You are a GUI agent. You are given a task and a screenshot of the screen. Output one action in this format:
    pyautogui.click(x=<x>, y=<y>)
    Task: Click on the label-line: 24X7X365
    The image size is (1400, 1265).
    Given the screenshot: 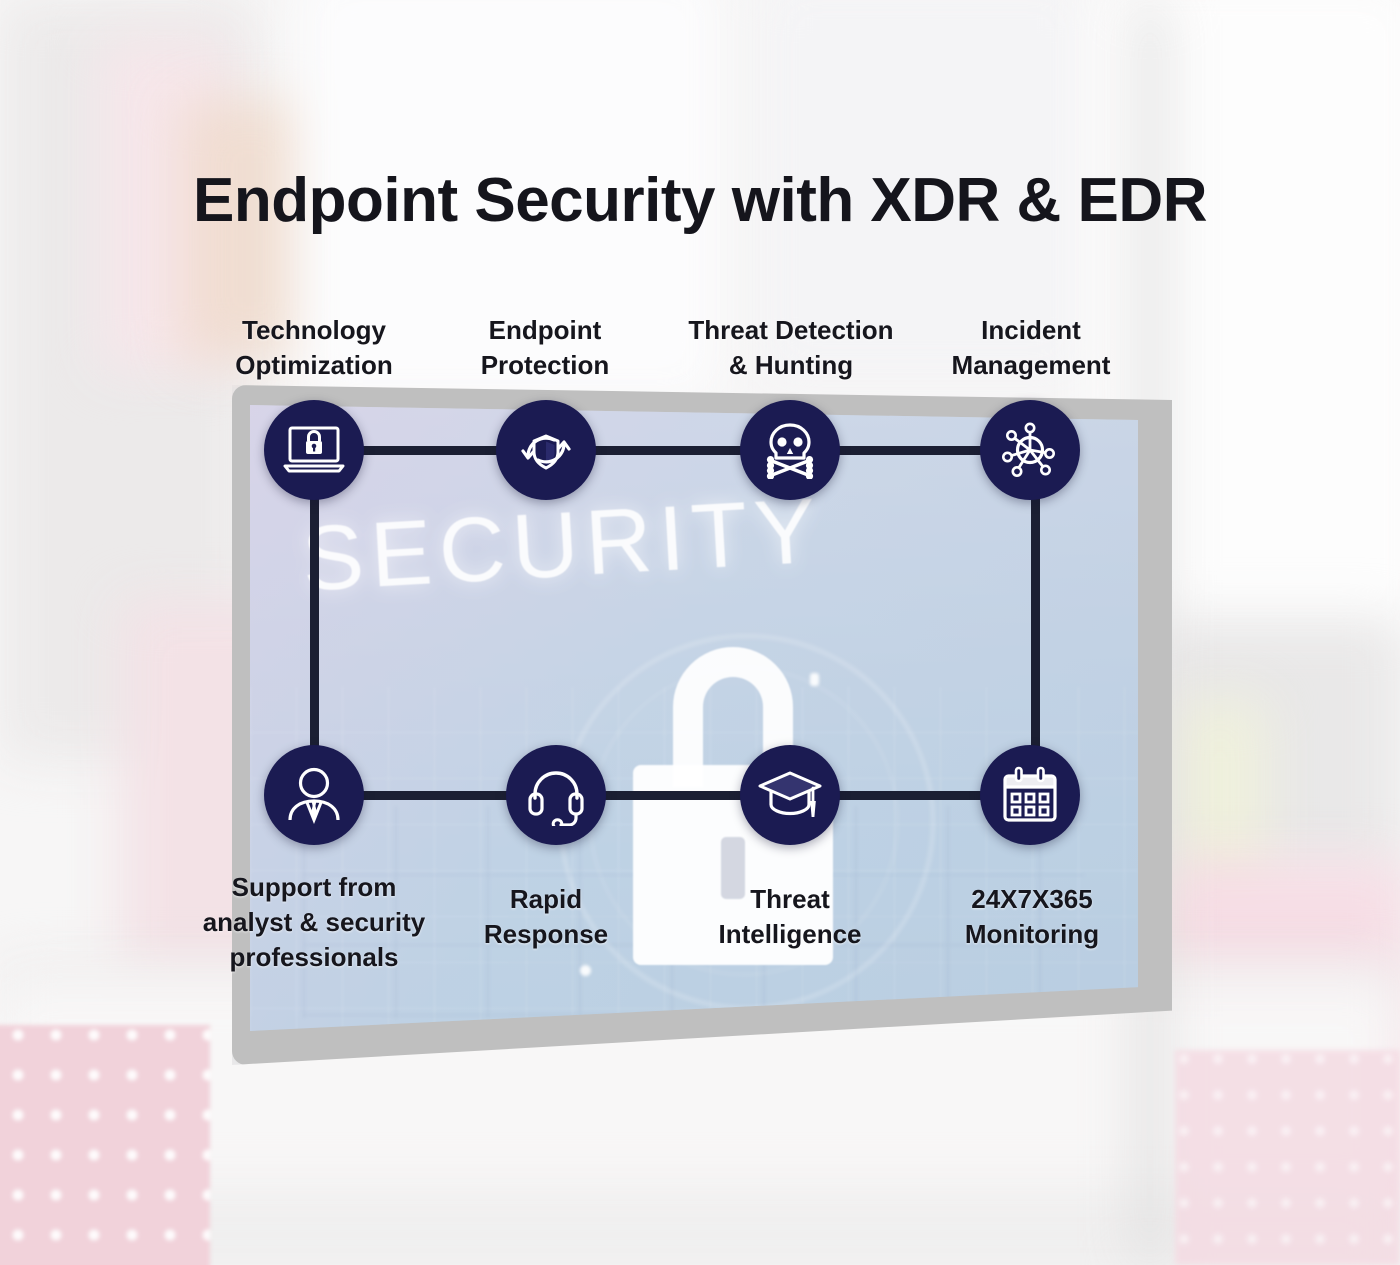 What is the action you would take?
    pyautogui.click(x=1032, y=899)
    